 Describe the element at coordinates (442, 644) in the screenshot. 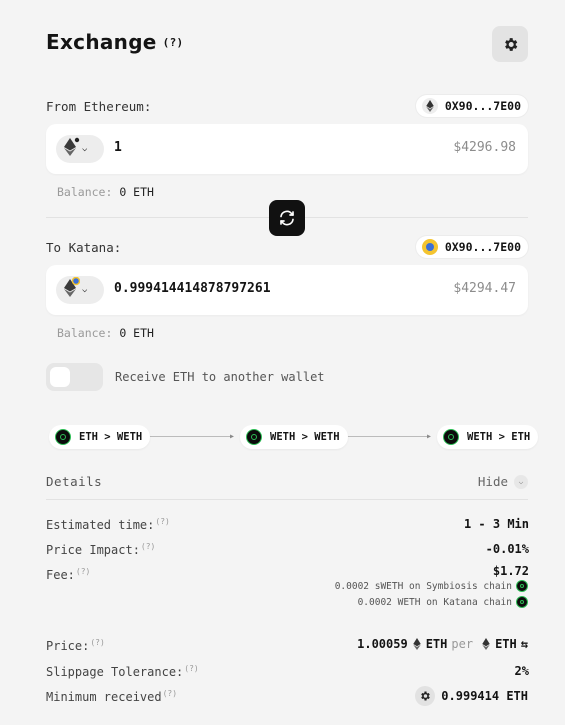

I see `price-value: 1.00059 ETH per ETH ⇆` at that location.